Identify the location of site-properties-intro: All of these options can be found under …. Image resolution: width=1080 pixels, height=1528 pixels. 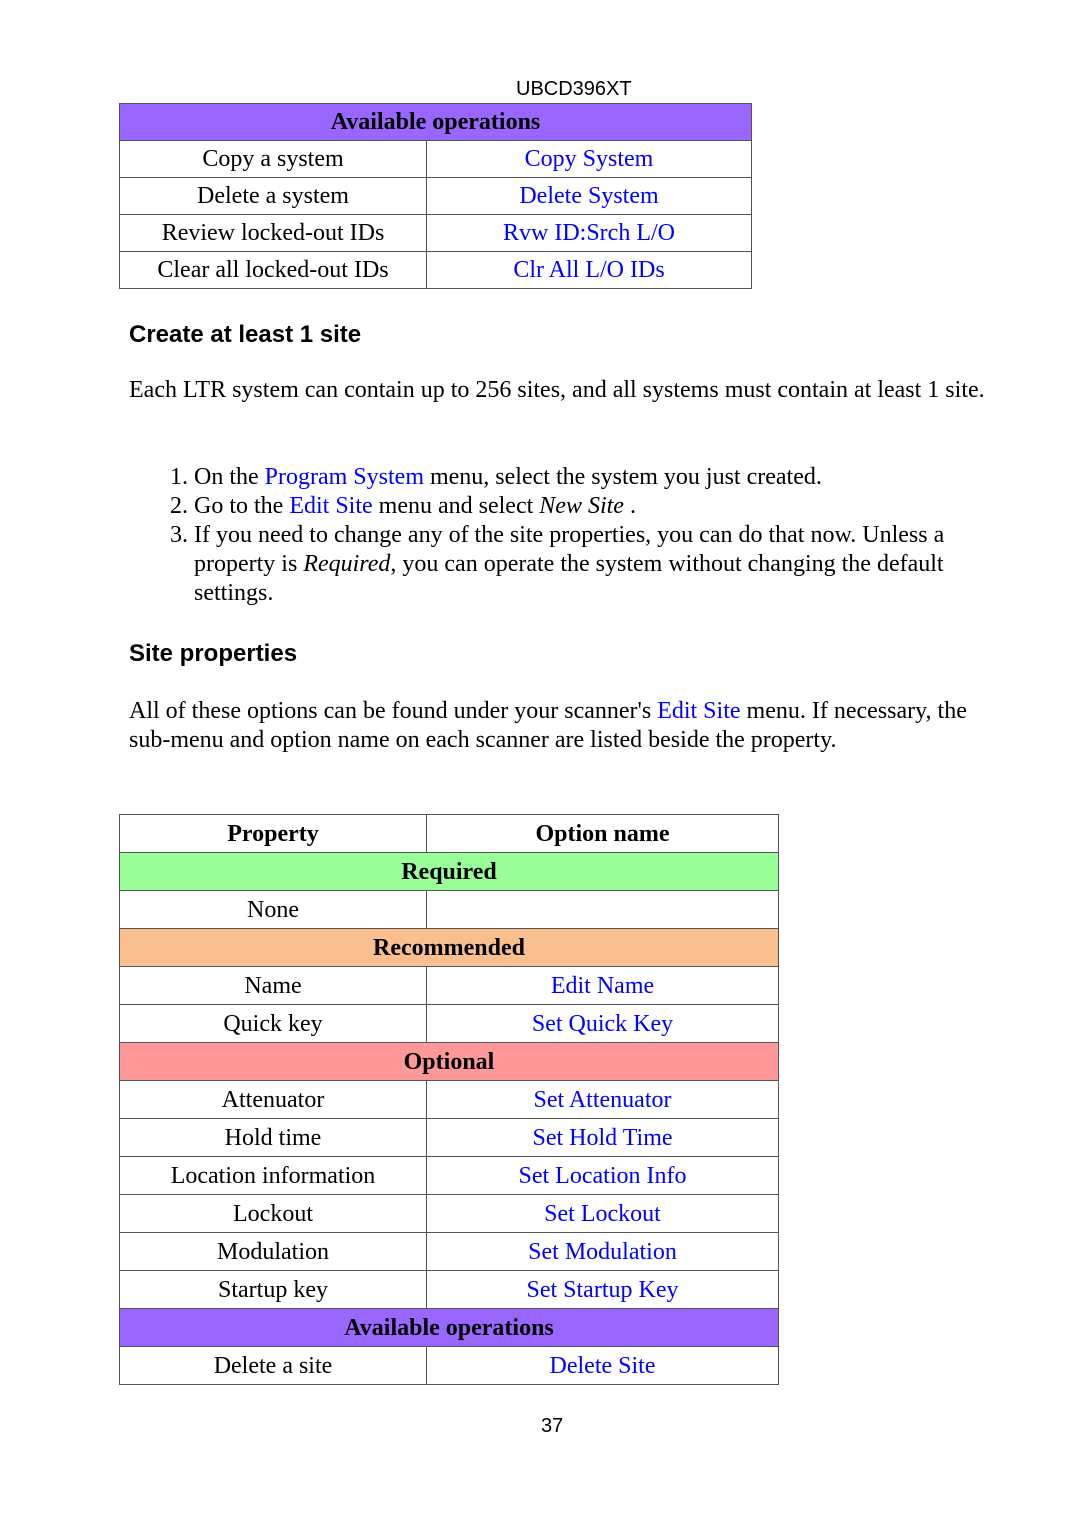
(559, 726).